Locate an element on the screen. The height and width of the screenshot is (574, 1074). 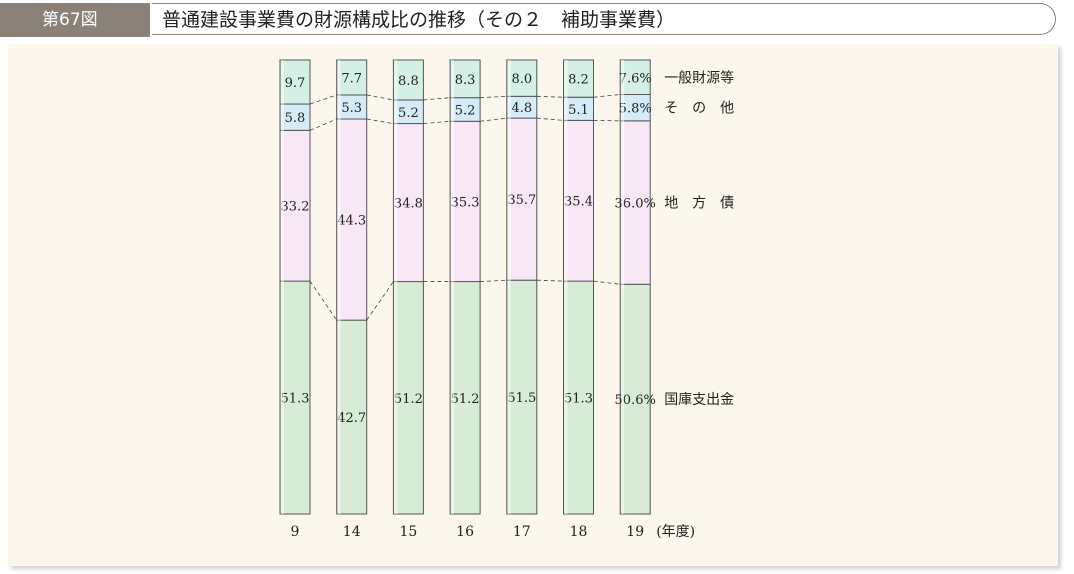
legend-label: 国庫支出金 is located at coordinates (699, 399).